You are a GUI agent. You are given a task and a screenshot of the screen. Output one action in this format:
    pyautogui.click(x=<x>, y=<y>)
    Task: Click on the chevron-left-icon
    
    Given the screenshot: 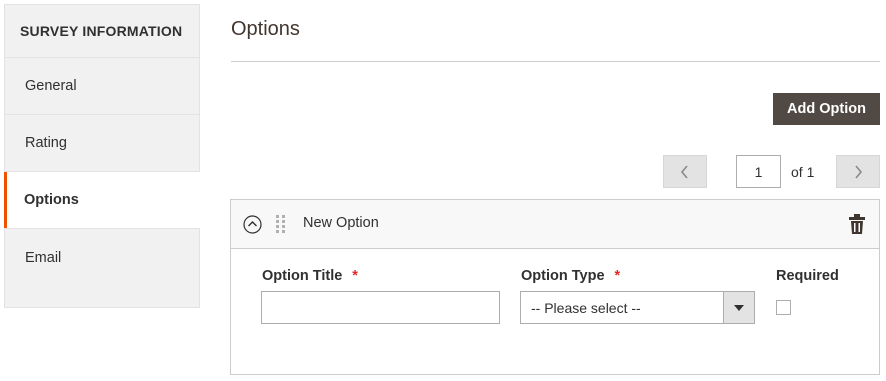 What is the action you would take?
    pyautogui.click(x=684, y=171)
    